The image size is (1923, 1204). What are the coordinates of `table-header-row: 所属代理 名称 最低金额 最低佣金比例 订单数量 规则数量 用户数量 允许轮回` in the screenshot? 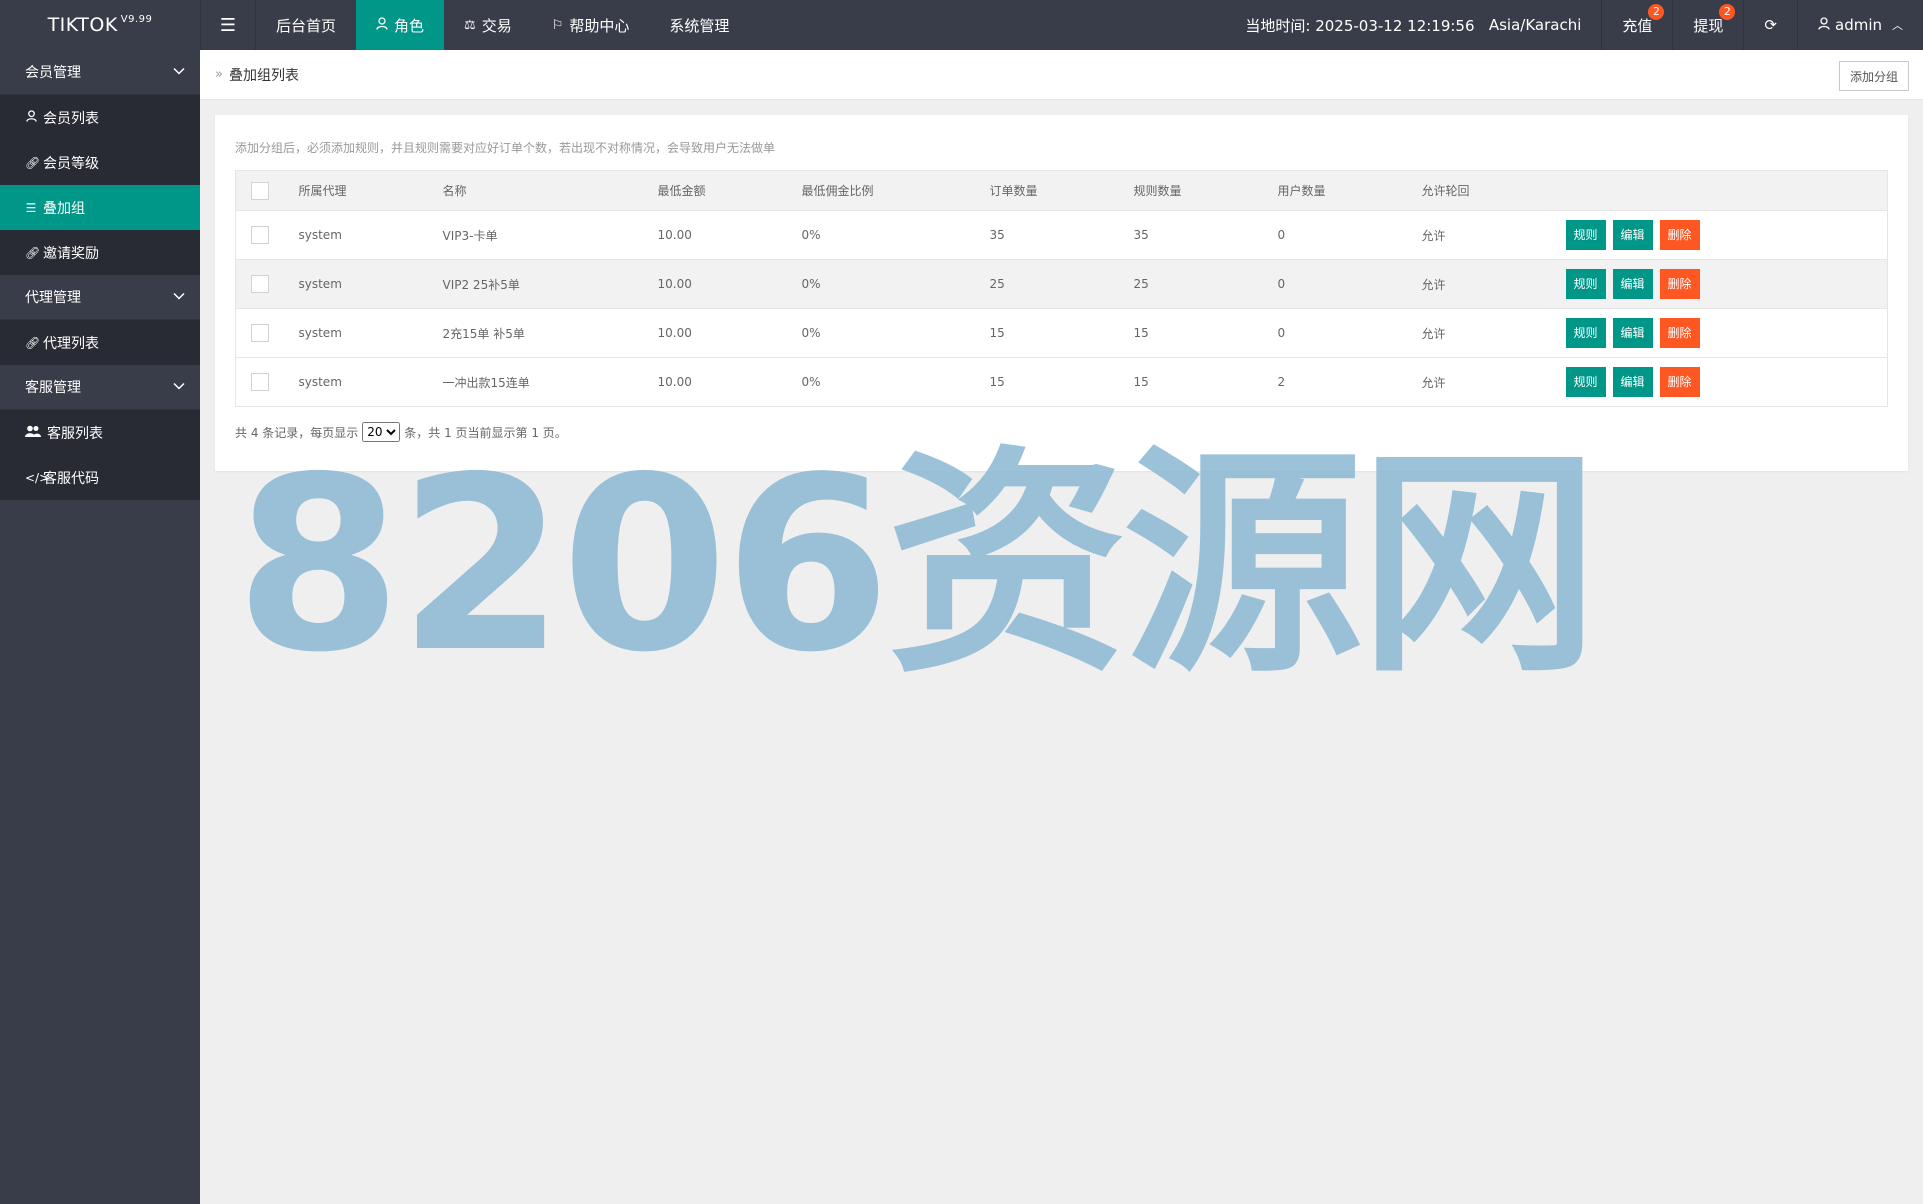 It's located at (1061, 190).